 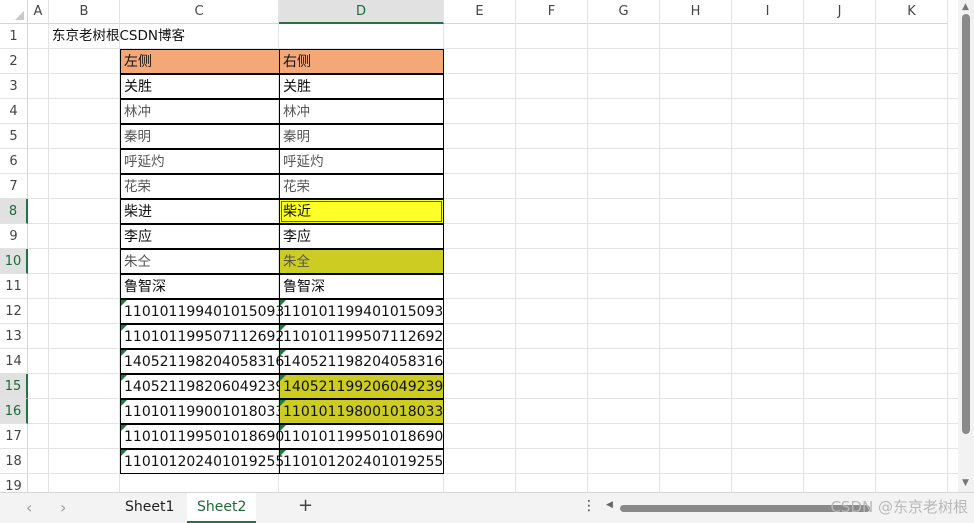 What do you see at coordinates (361, 261) in the screenshot?
I see `right-cell-highlighted: 朱全` at bounding box center [361, 261].